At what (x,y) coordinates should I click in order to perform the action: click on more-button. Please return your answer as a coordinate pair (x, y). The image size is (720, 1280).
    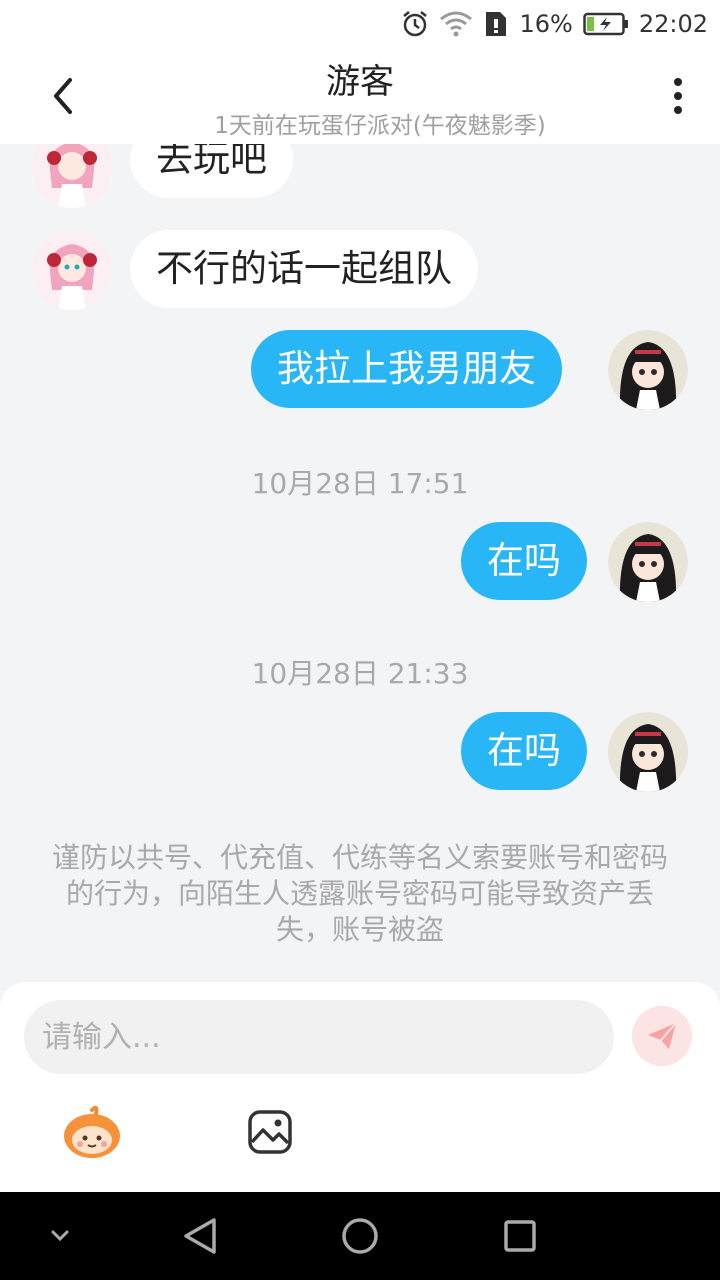
    Looking at the image, I should click on (678, 96).